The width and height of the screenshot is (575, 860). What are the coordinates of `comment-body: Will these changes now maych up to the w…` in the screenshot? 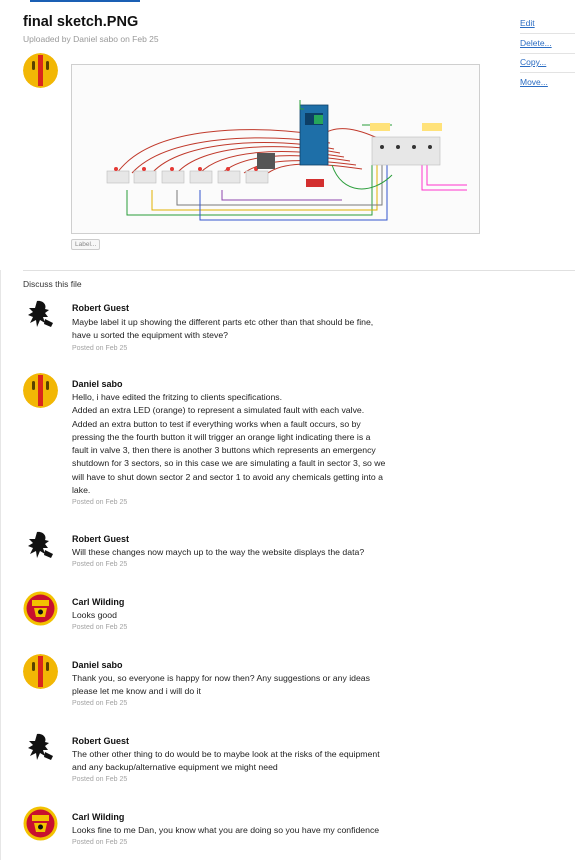 It's located at (254, 552).